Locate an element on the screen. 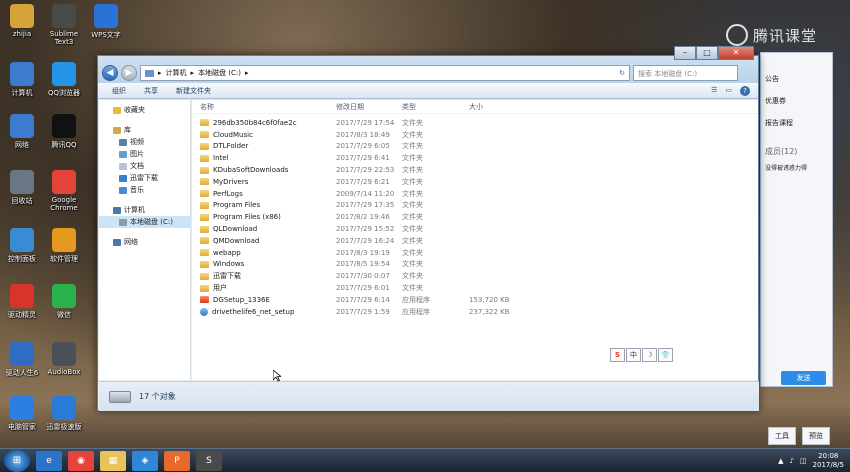 This screenshot has height=472, width=850. desktop-icon: 驱动人生6 is located at coordinates (22, 360).